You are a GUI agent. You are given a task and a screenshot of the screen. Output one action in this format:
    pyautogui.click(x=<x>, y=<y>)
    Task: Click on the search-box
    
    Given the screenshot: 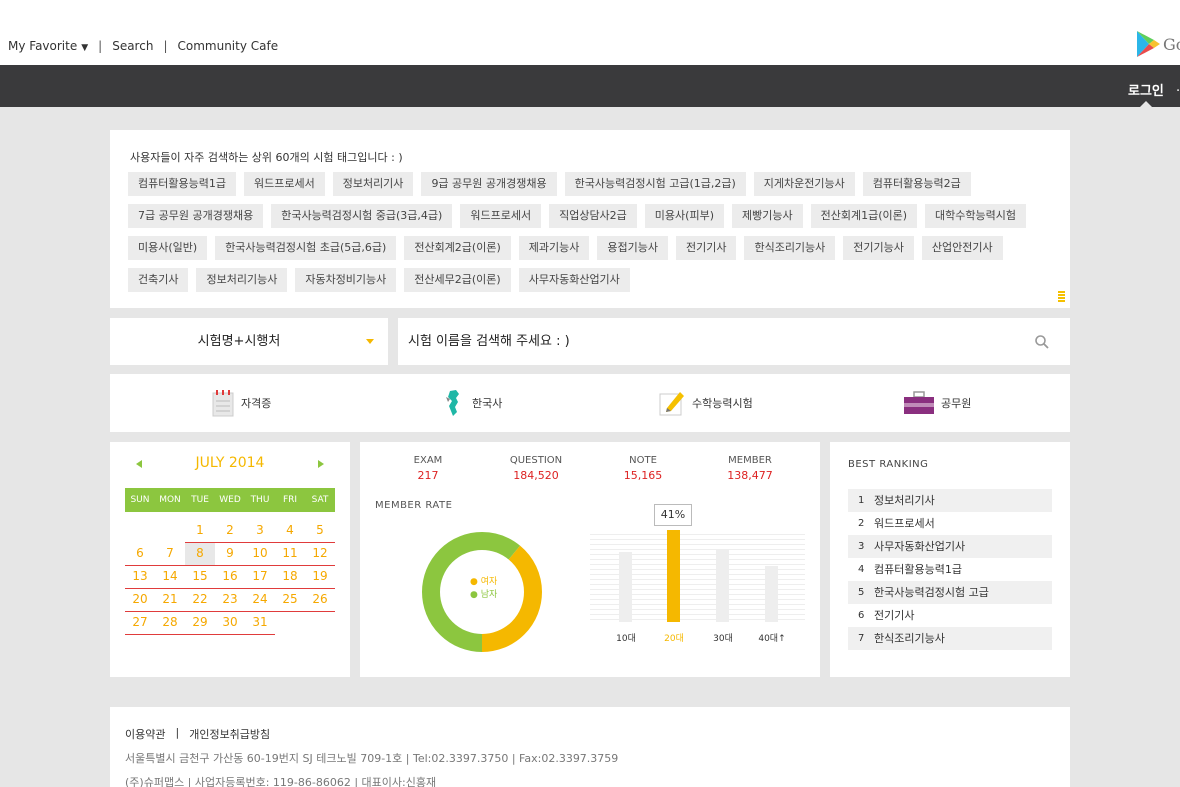 What is the action you would take?
    pyautogui.click(x=734, y=341)
    